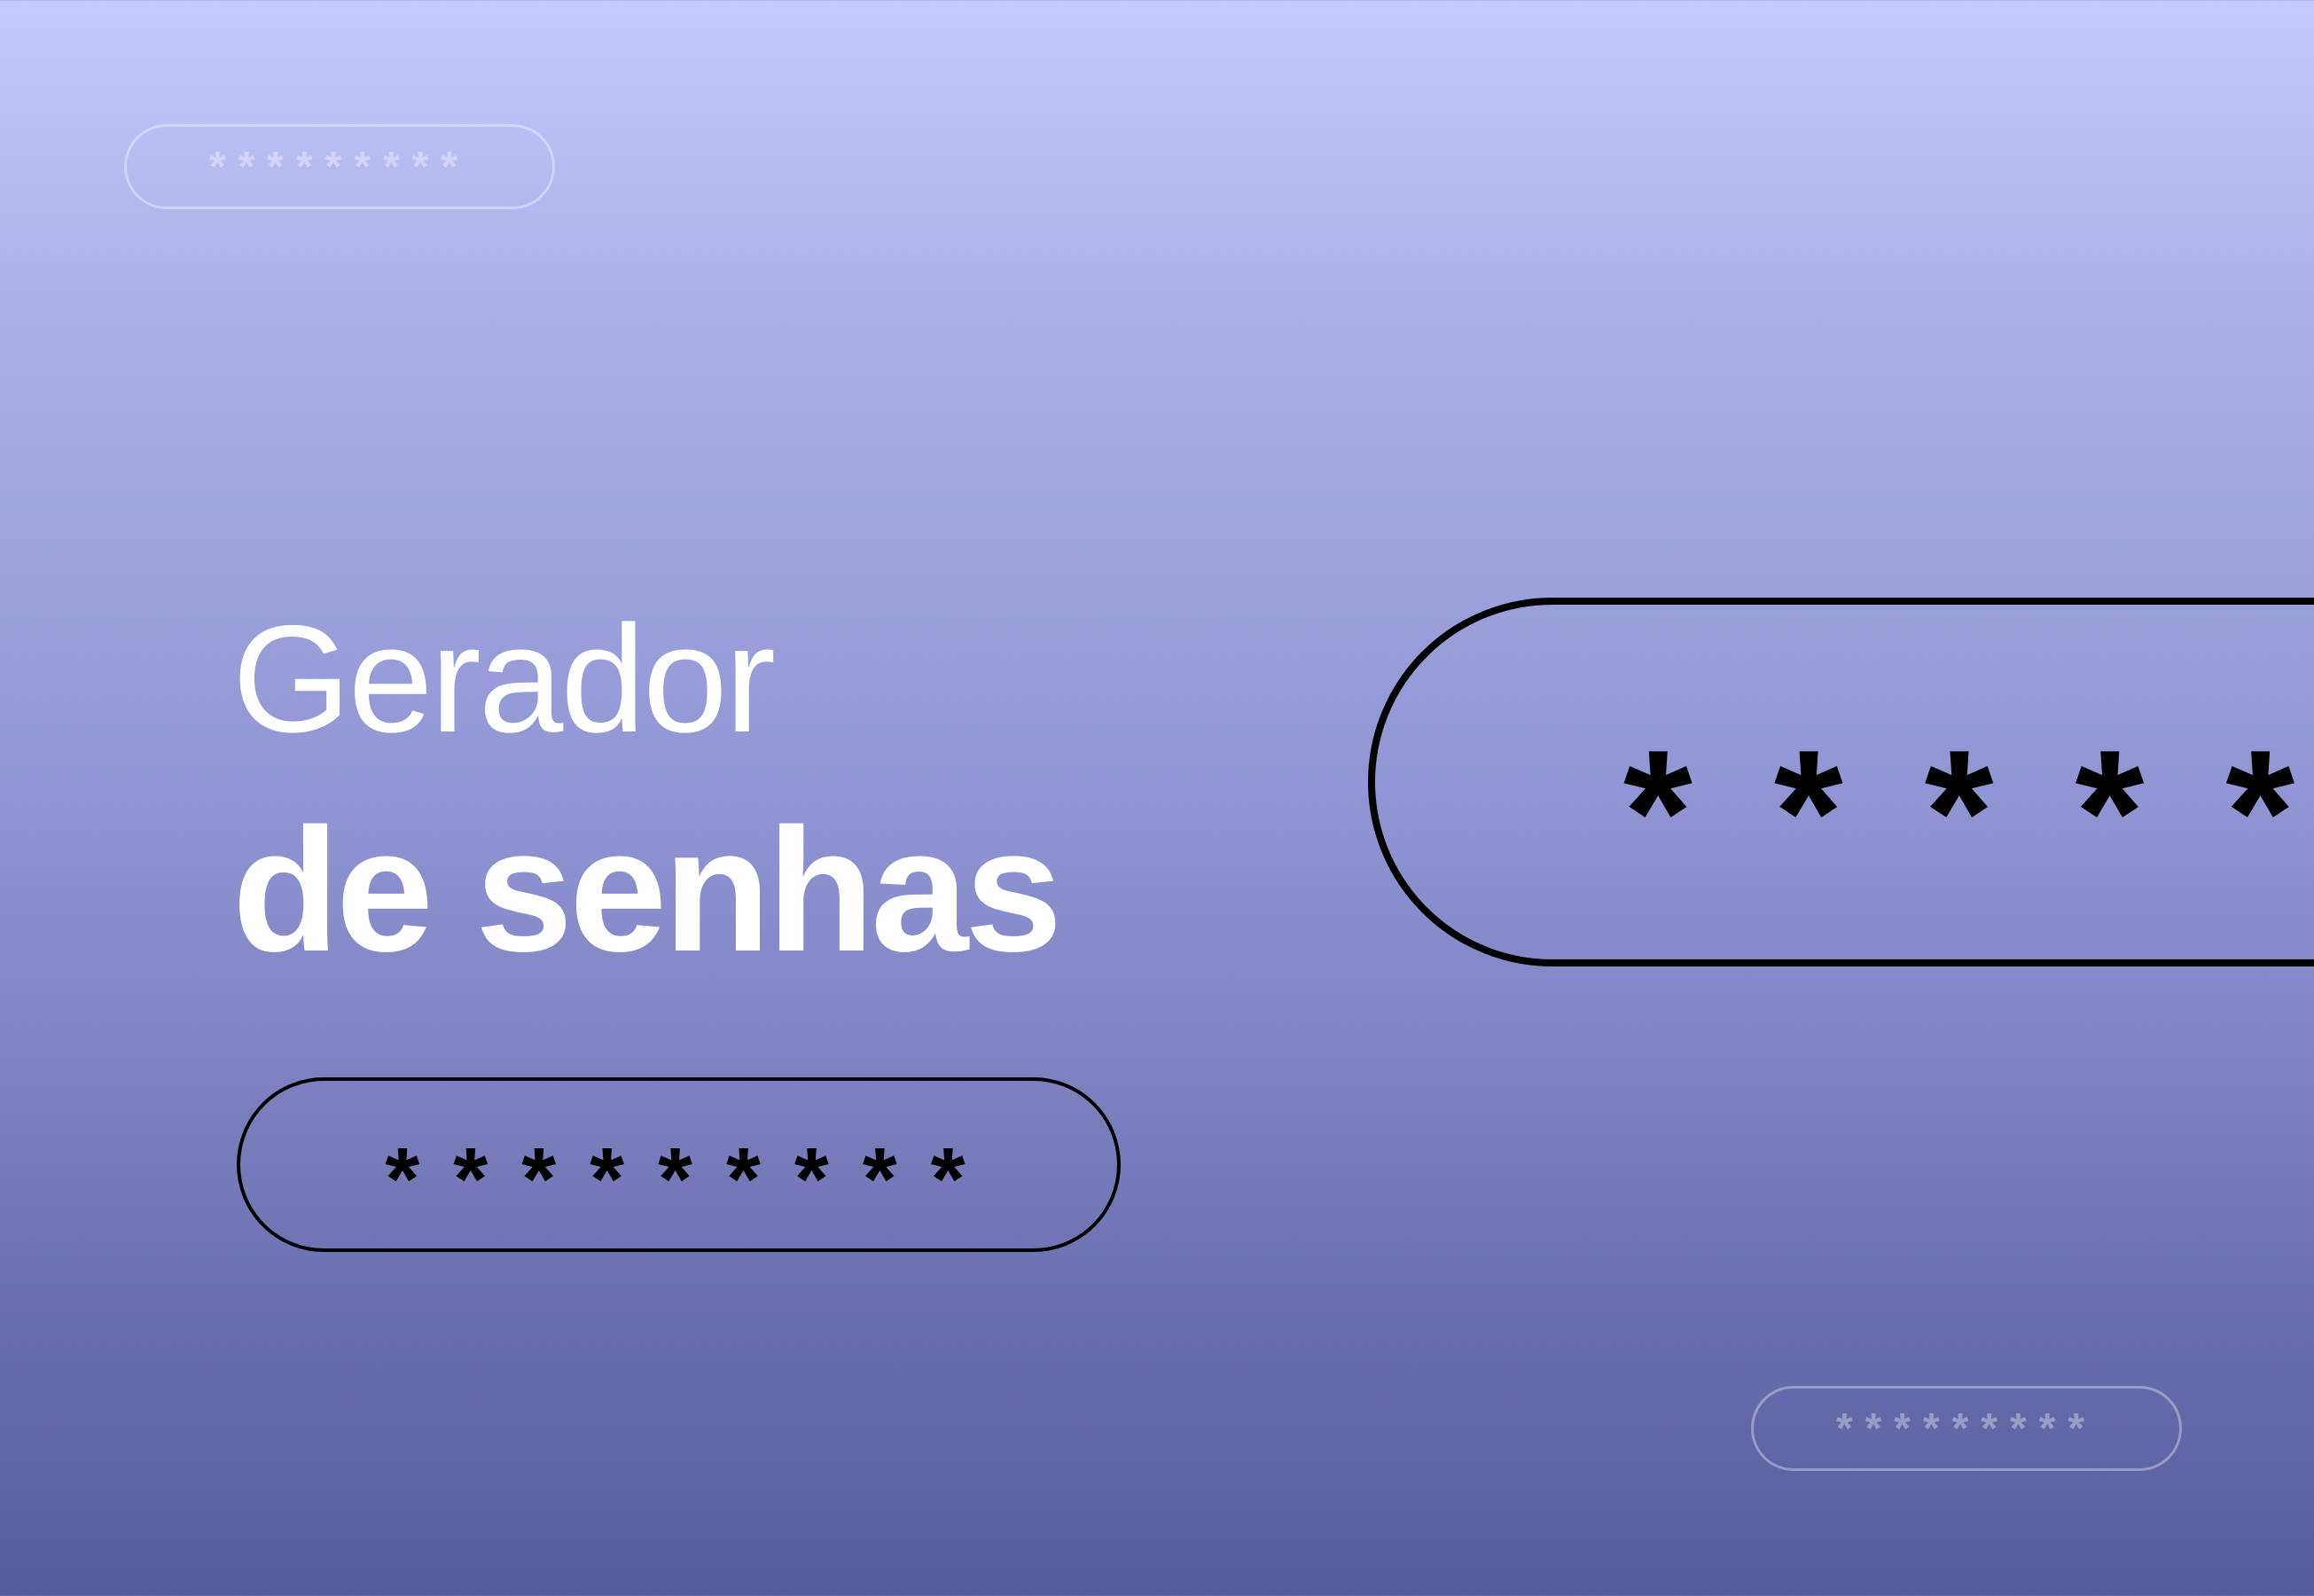 Image resolution: width=2314 pixels, height=1596 pixels. I want to click on decorative-password-pill-top: *********, so click(339, 167).